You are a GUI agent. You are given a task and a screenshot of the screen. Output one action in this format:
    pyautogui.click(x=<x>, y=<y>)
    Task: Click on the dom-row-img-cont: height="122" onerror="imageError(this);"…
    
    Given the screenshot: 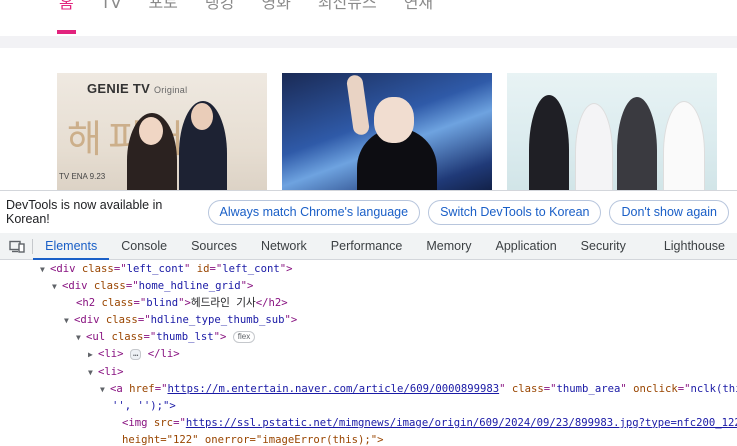 What is the action you would take?
    pyautogui.click(x=253, y=439)
    